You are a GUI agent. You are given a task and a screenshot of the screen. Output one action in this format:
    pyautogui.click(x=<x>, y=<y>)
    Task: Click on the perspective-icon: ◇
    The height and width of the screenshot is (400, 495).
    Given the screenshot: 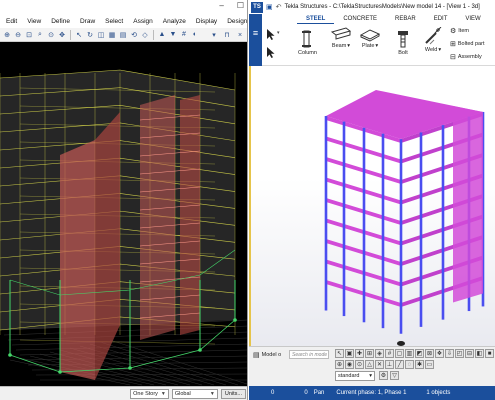 What is the action you would take?
    pyautogui.click(x=145, y=35)
    